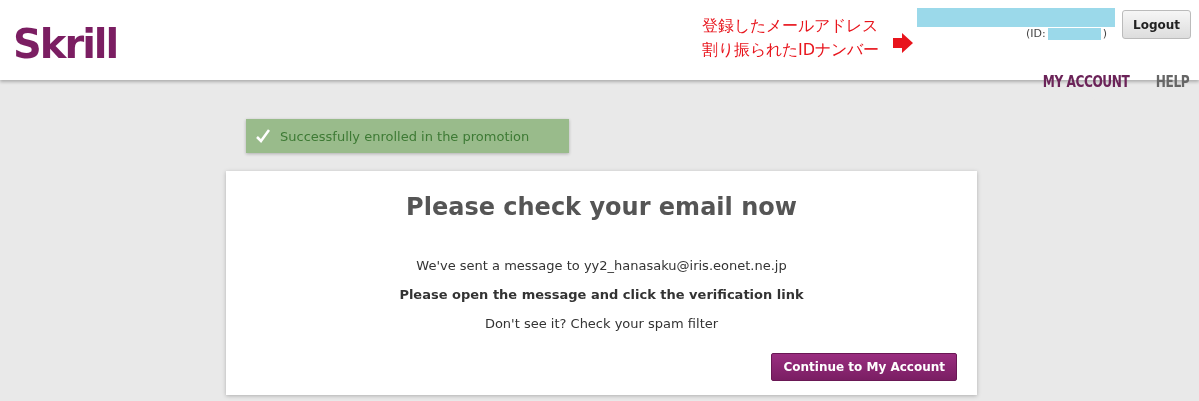 The image size is (1199, 401). What do you see at coordinates (1172, 82) in the screenshot?
I see `nav-link: HELP` at bounding box center [1172, 82].